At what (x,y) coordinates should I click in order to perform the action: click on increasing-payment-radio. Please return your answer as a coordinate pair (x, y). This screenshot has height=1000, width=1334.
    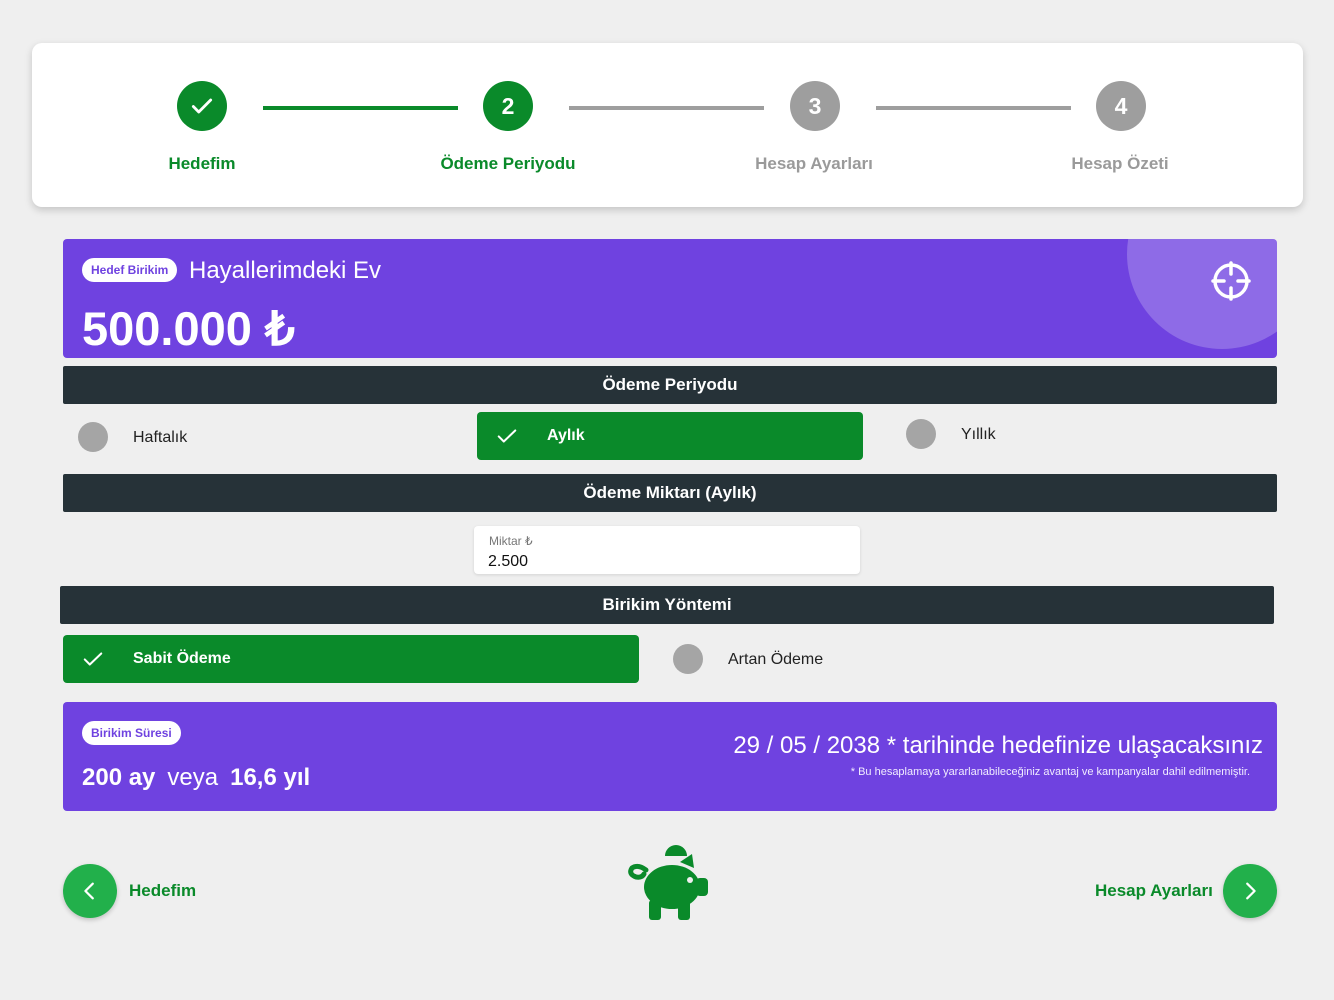
    Looking at the image, I should click on (688, 659).